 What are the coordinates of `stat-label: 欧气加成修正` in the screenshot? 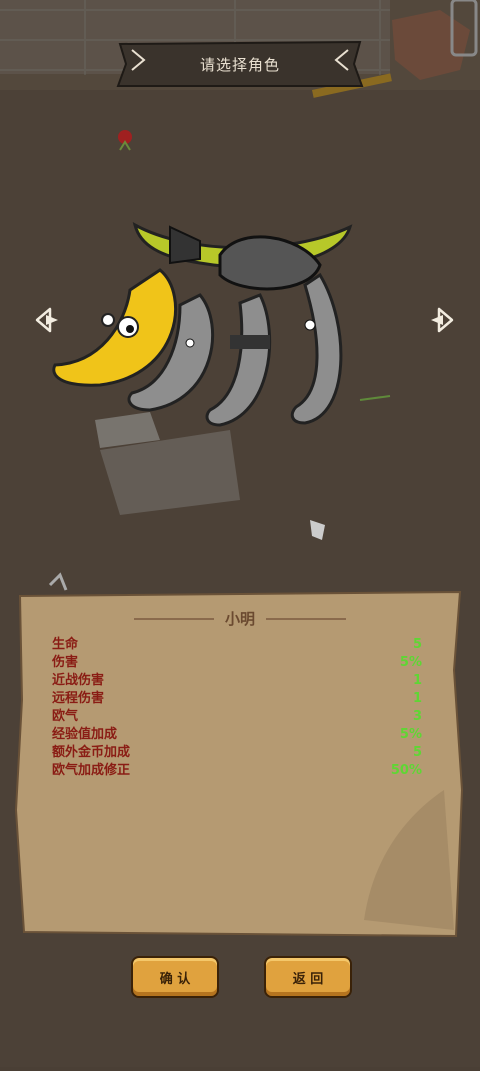 It's located at (91, 770).